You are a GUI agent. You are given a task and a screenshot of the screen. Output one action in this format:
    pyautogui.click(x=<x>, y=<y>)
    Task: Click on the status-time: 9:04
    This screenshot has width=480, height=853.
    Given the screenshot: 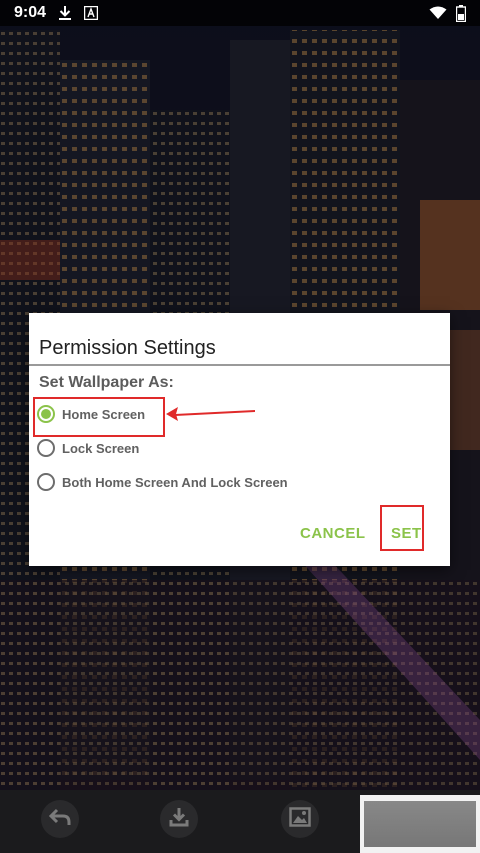 What is the action you would take?
    pyautogui.click(x=30, y=12)
    